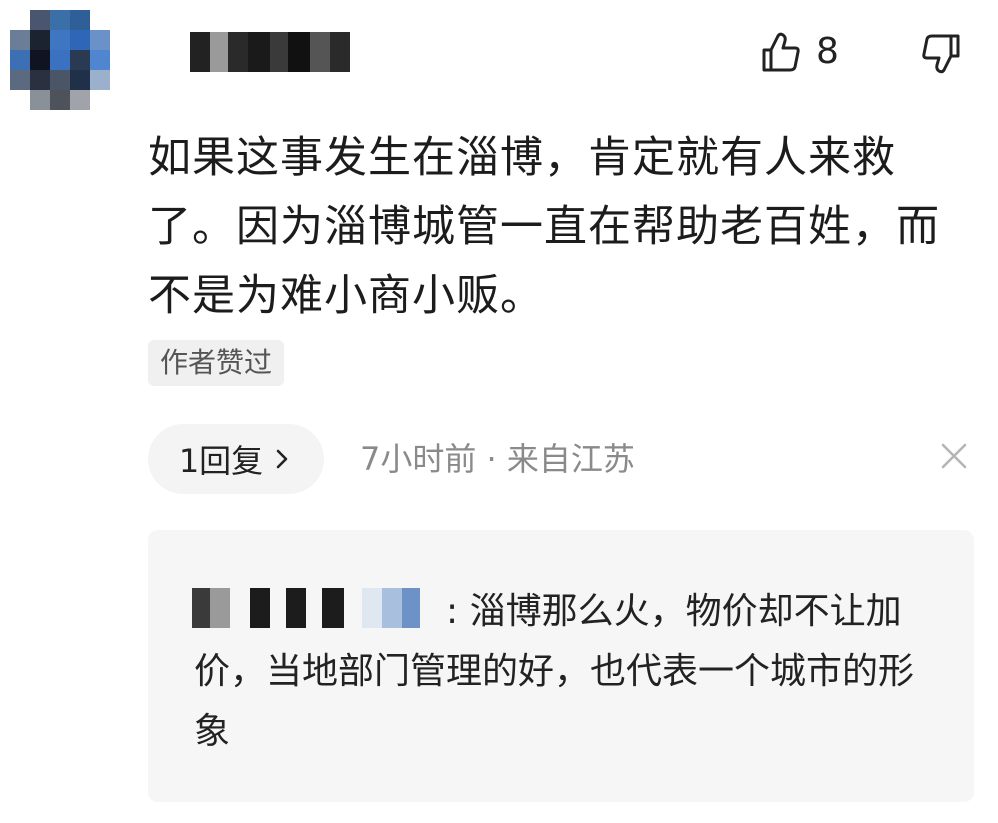 This screenshot has width=998, height=823. Describe the element at coordinates (60, 60) in the screenshot. I see `avatar` at that location.